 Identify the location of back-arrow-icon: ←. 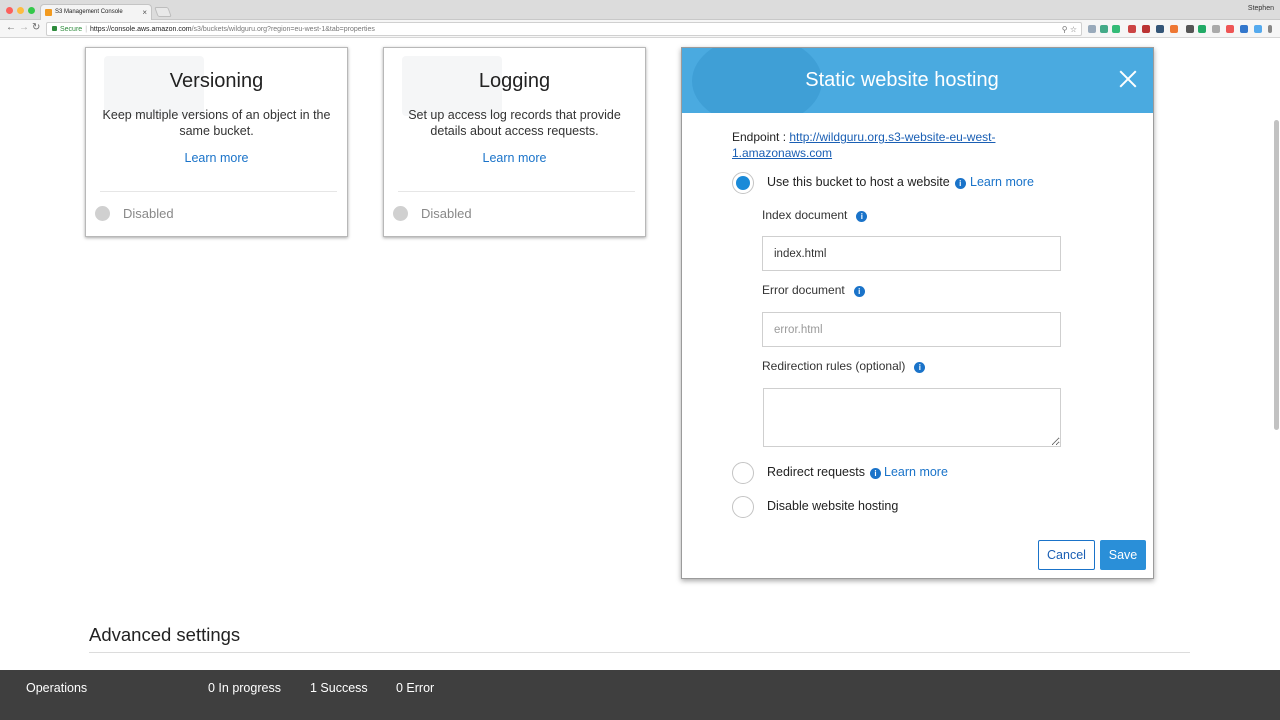
(11, 27).